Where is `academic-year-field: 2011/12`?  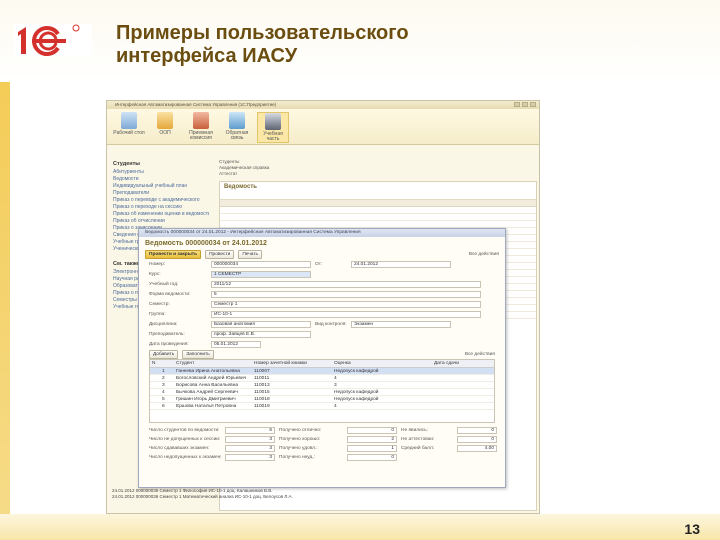
academic-year-field: 2011/12 is located at coordinates (346, 284).